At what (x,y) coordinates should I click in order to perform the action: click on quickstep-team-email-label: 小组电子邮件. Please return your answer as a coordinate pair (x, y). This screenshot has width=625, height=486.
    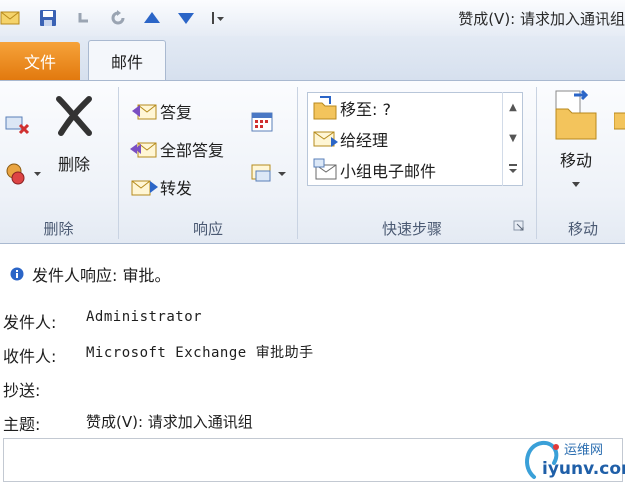
    Looking at the image, I should click on (388, 171).